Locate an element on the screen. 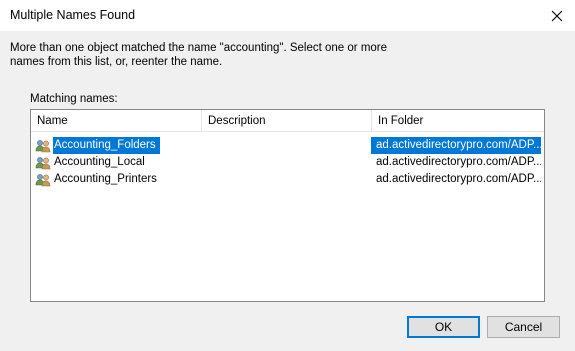 This screenshot has width=575, height=351. close-button is located at coordinates (556, 15).